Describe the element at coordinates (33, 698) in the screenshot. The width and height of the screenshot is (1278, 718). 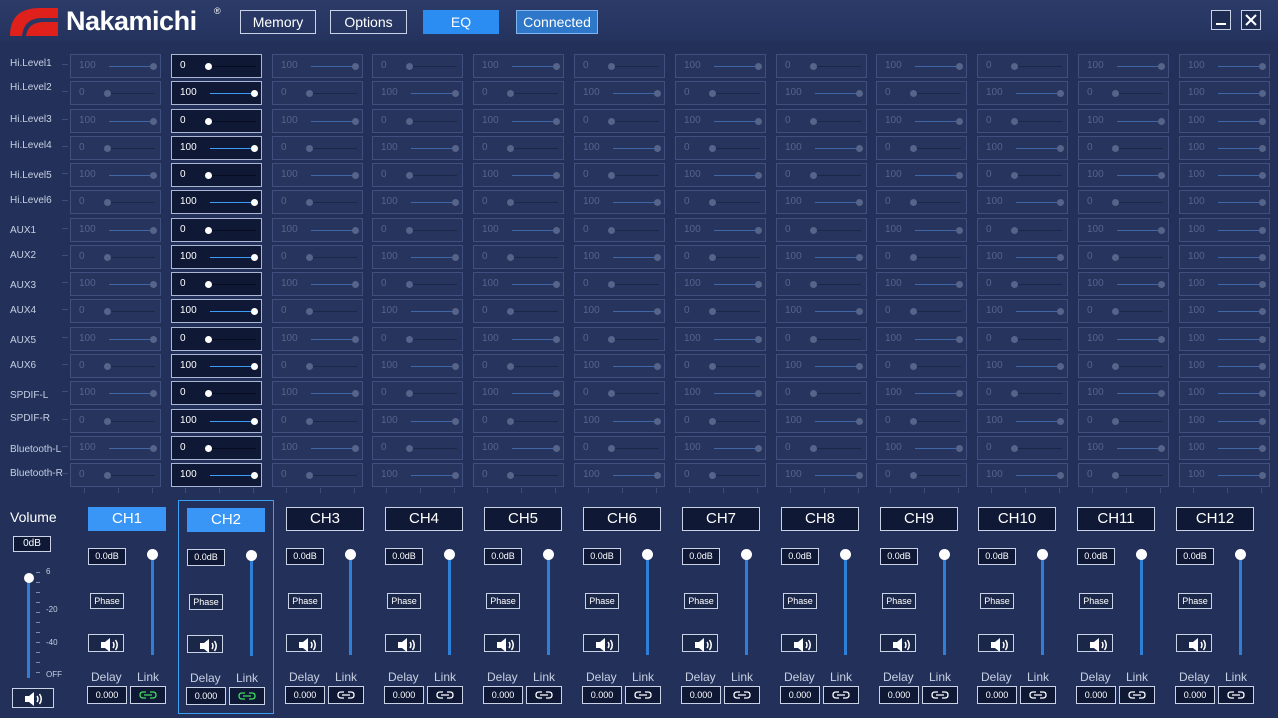
I see `volume-mute-button` at that location.